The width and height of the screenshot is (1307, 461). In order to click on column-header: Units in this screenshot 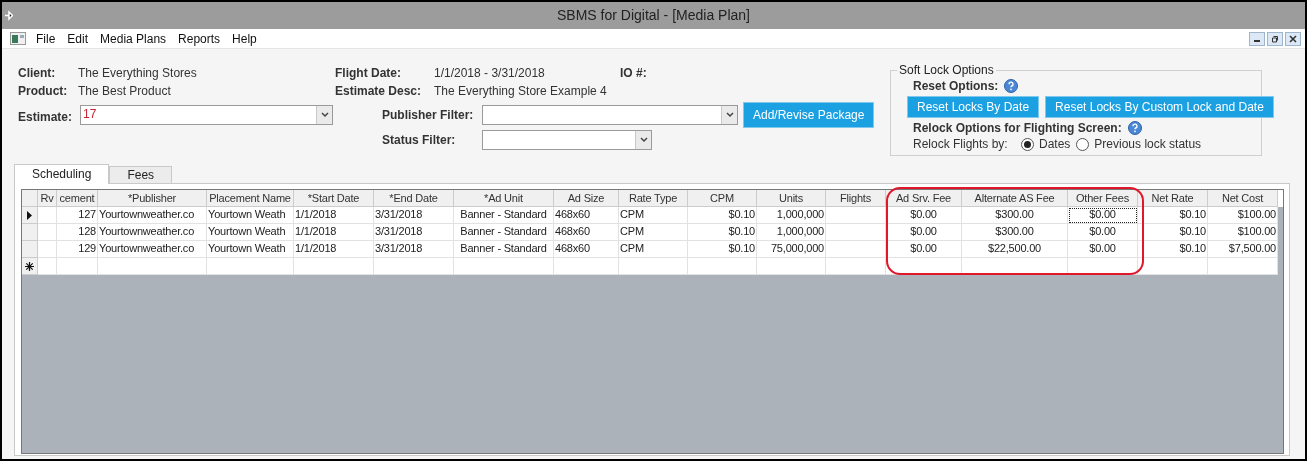, I will do `click(791, 198)`.